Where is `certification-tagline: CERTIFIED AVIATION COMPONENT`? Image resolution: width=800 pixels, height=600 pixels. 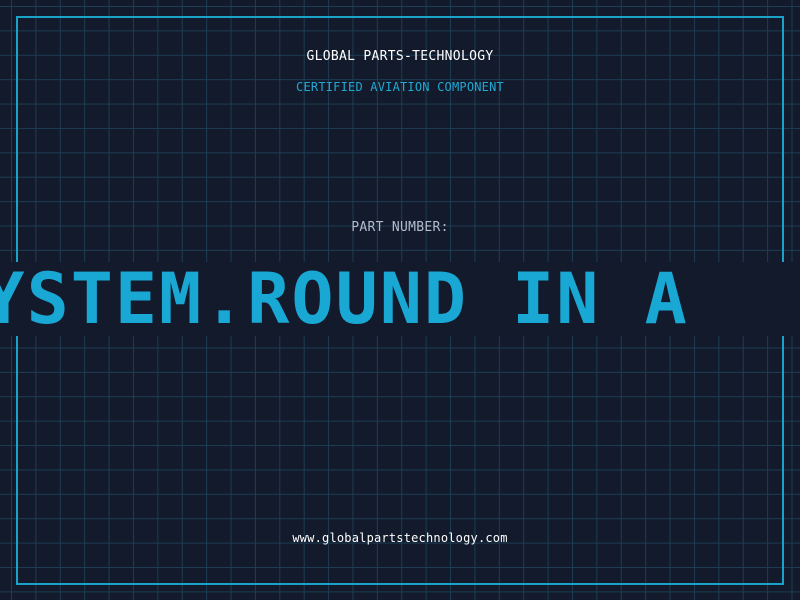
certification-tagline: CERTIFIED AVIATION COMPONENT is located at coordinates (400, 87).